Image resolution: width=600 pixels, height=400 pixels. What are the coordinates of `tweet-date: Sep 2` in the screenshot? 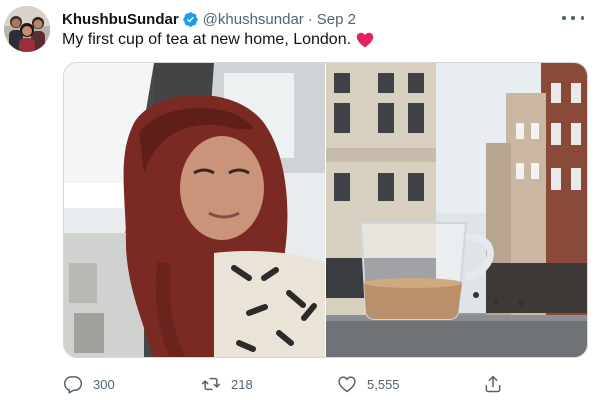 It's located at (336, 19).